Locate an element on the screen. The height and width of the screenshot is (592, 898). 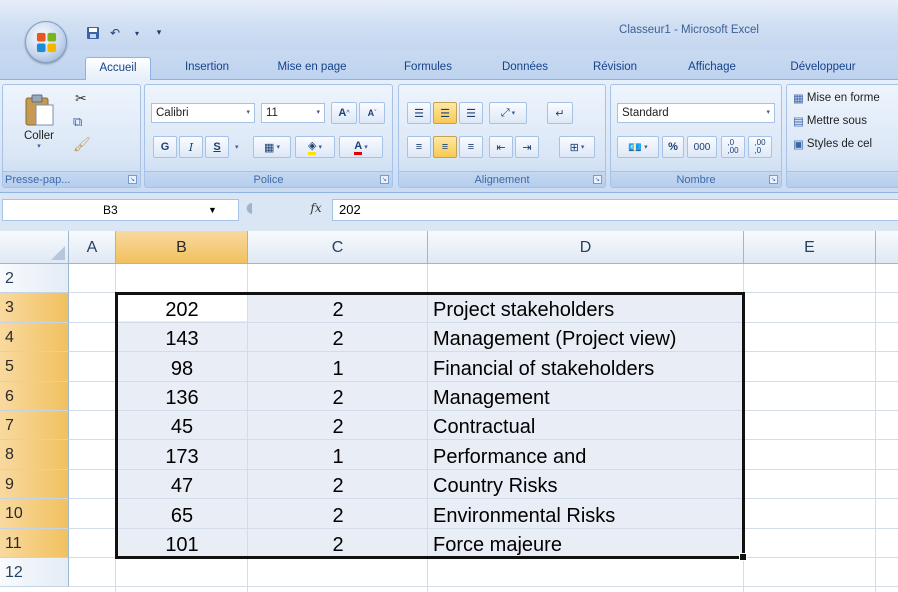
increase-indent-button: ⇥ is located at coordinates (527, 147).